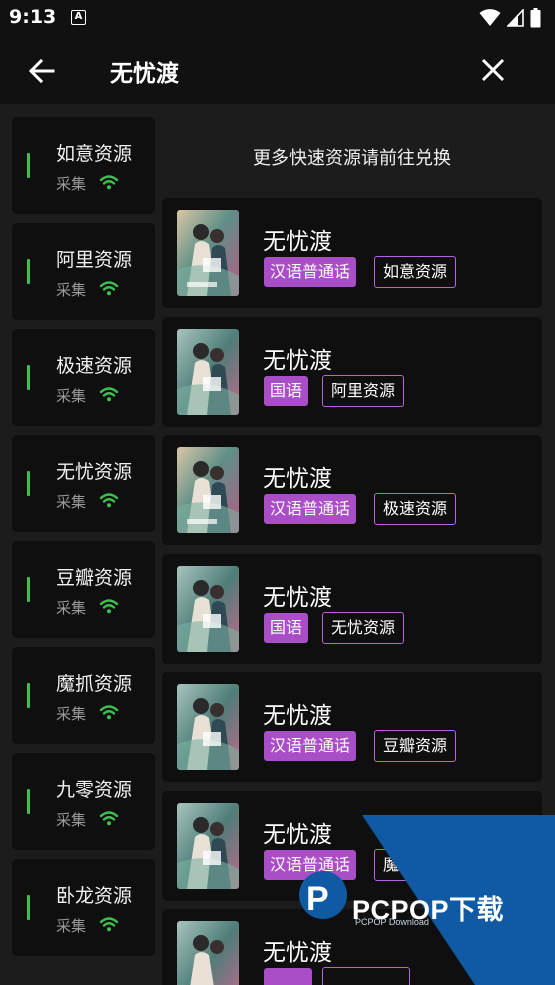 The image size is (555, 985). Describe the element at coordinates (352, 845) in the screenshot. I see `result-card: 无忧渡 汉语普通话 魔` at that location.